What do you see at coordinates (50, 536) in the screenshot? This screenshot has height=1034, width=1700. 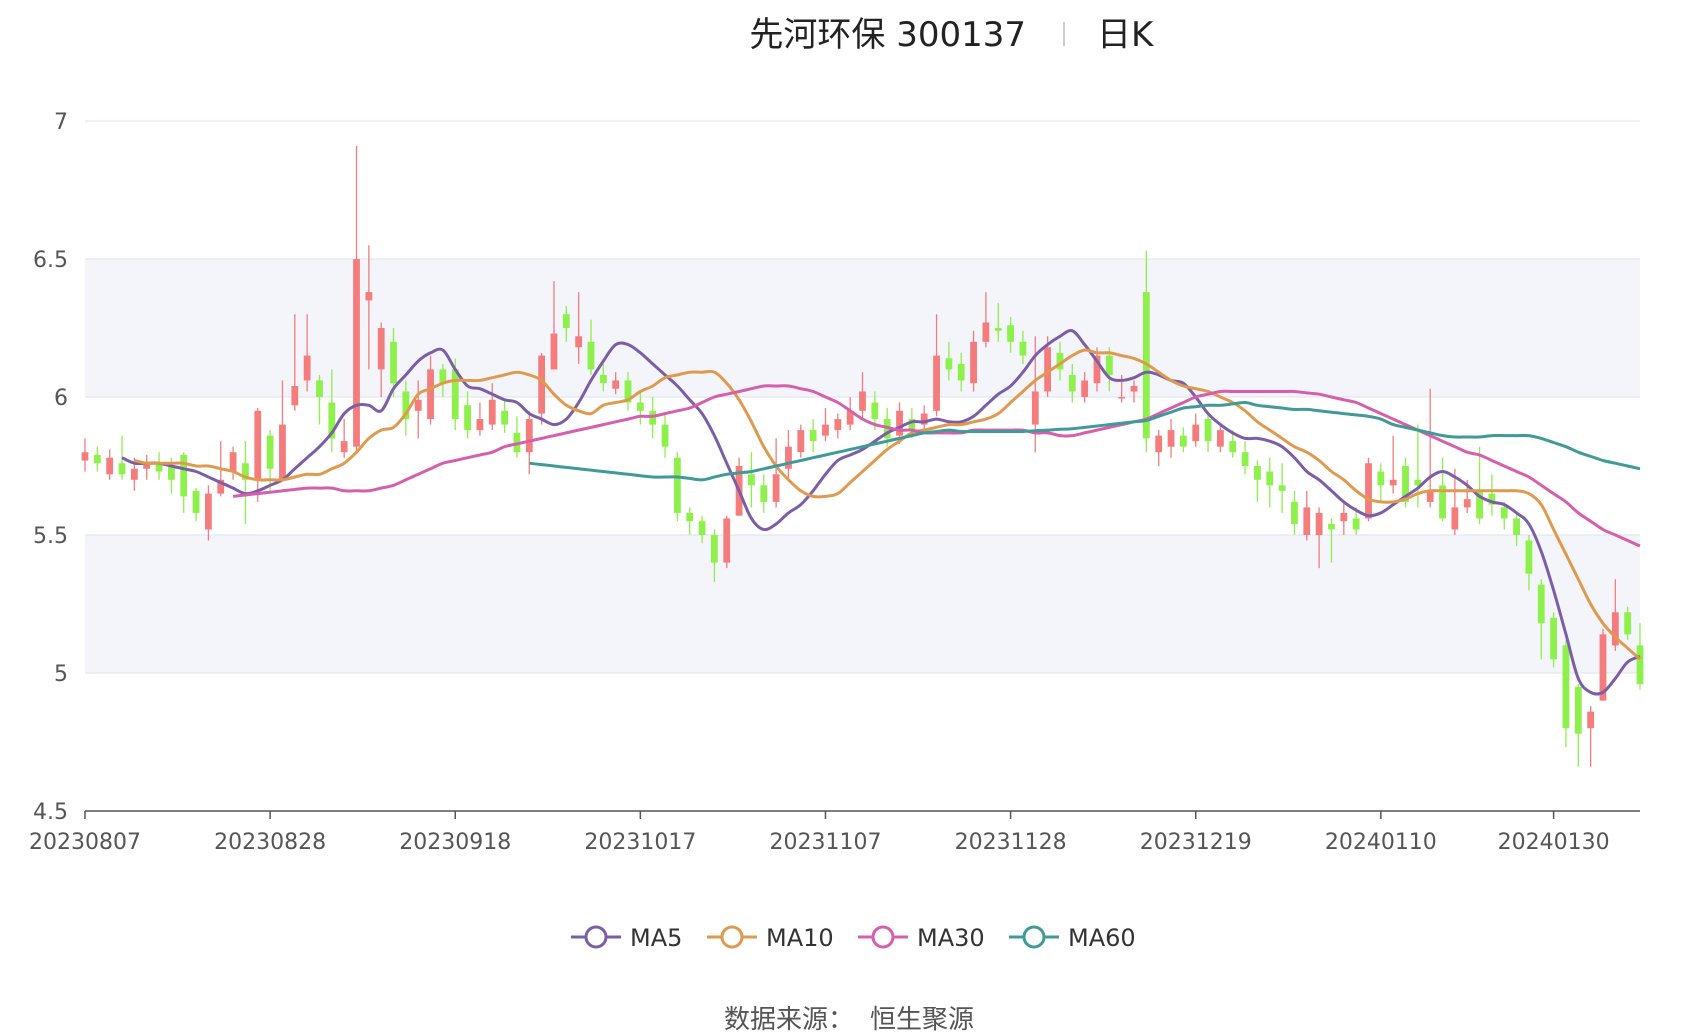 I see `y-tick-label: 5.5` at bounding box center [50, 536].